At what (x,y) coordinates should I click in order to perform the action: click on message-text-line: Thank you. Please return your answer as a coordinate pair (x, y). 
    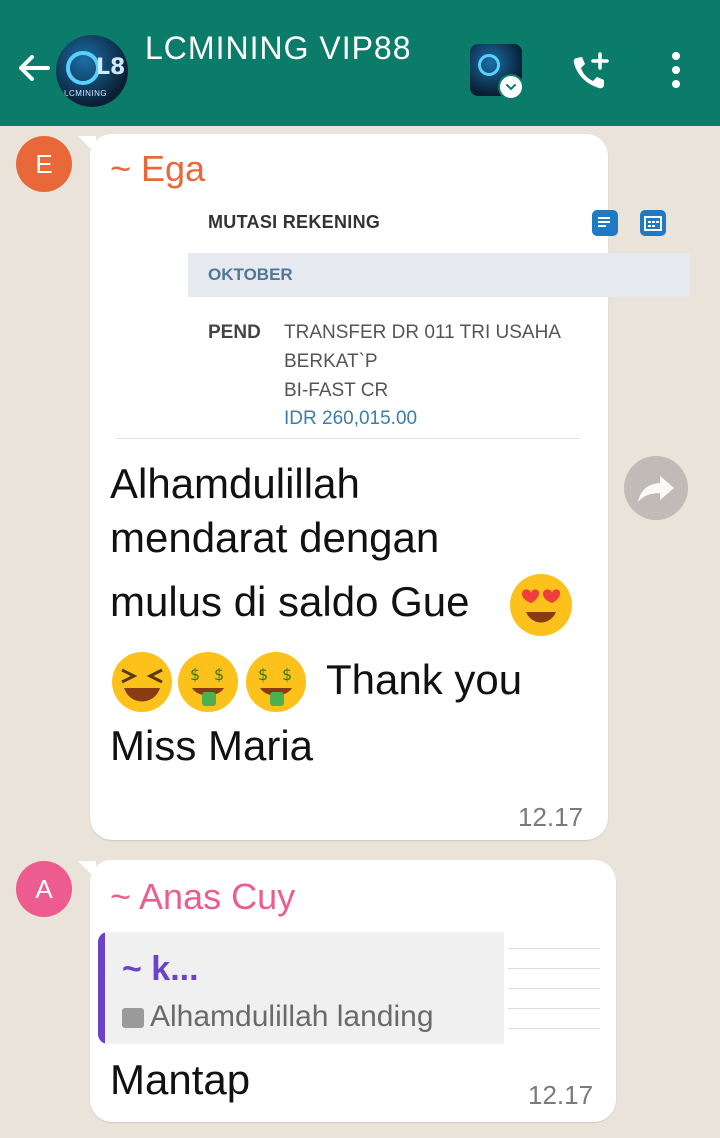
    Looking at the image, I should click on (424, 679).